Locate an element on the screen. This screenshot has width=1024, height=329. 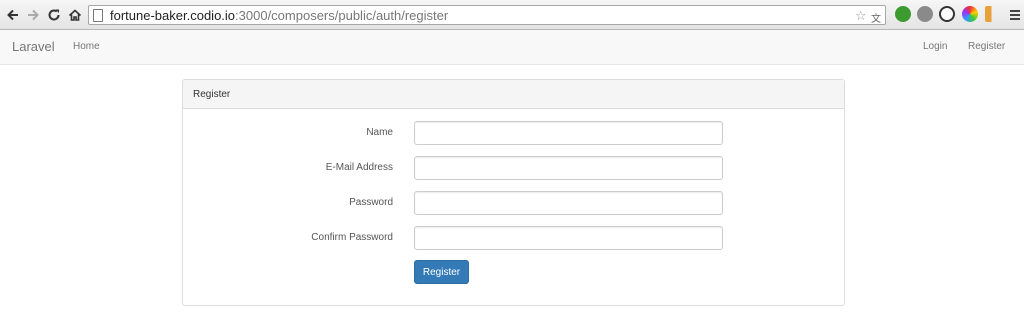
name-label: Name is located at coordinates (379, 132).